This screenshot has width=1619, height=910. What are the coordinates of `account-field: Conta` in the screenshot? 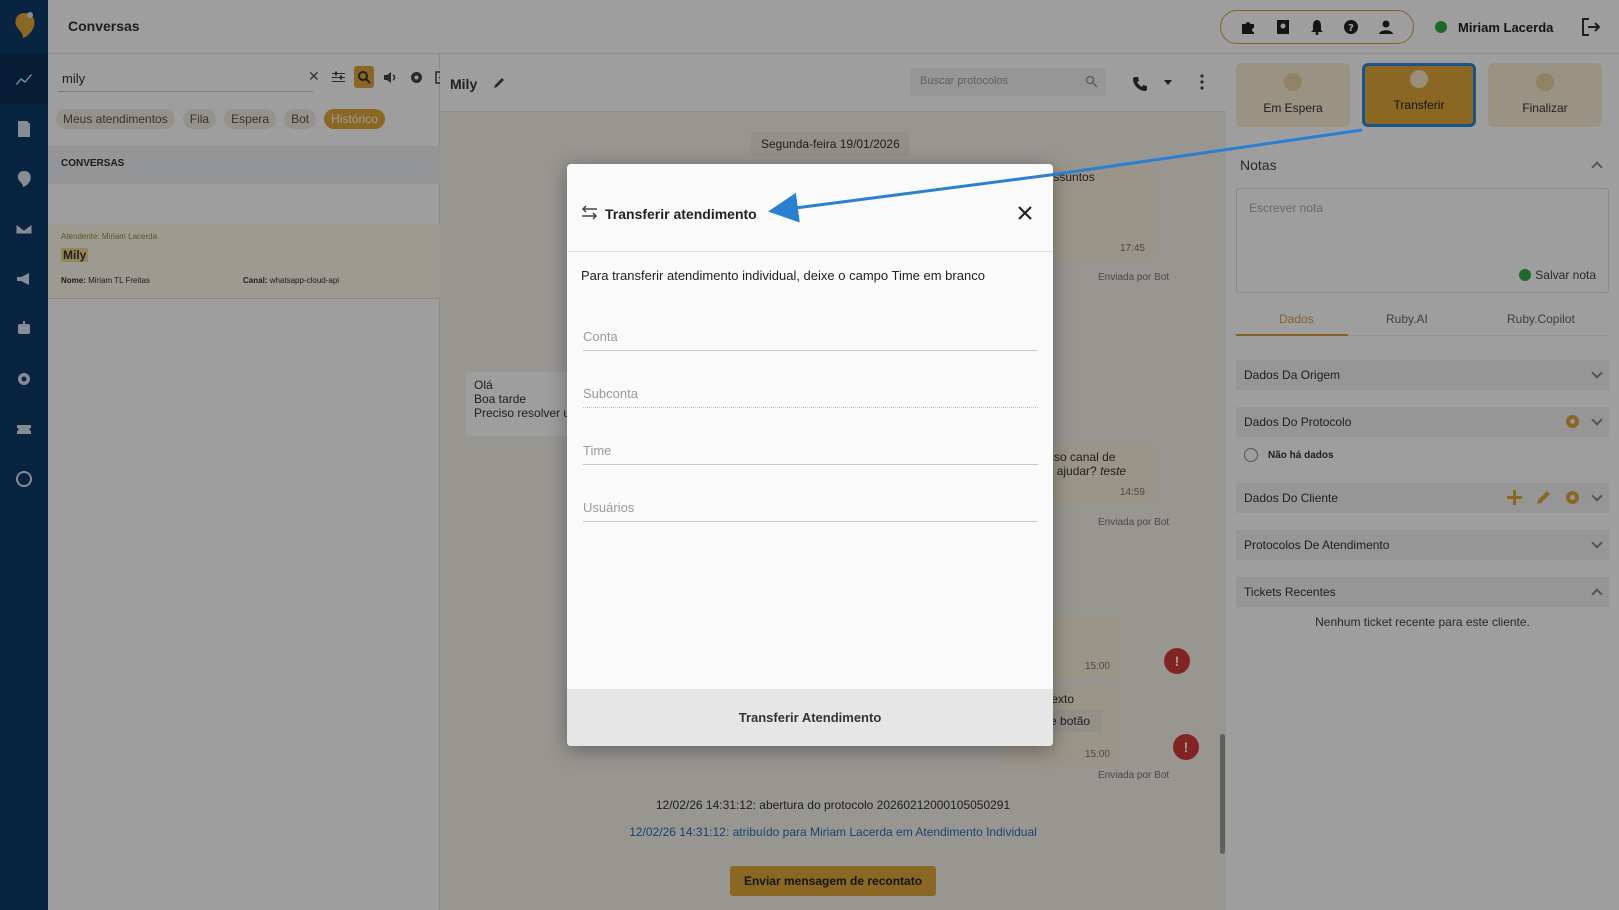 It's located at (810, 336).